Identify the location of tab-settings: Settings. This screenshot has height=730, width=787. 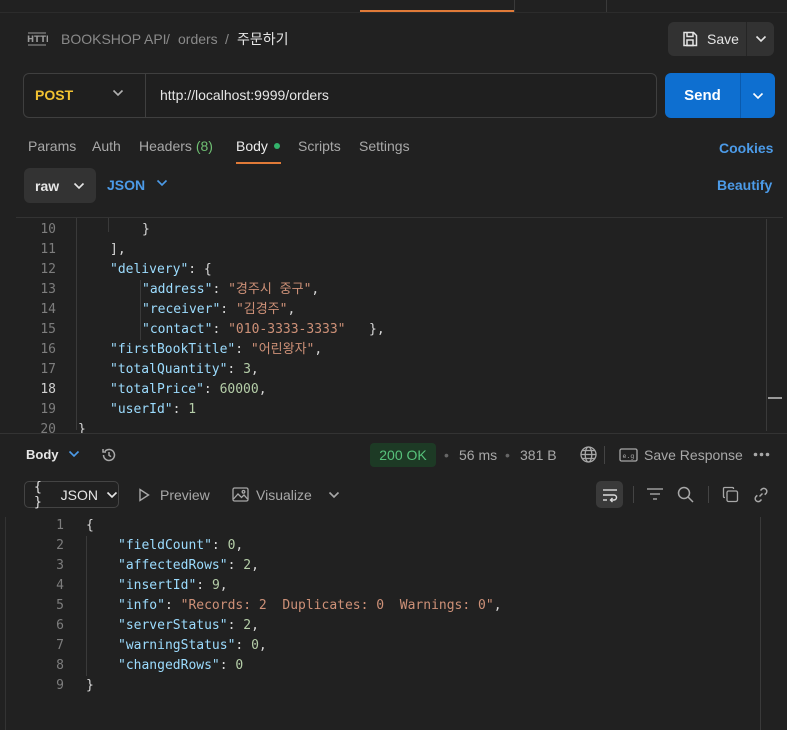
(384, 146).